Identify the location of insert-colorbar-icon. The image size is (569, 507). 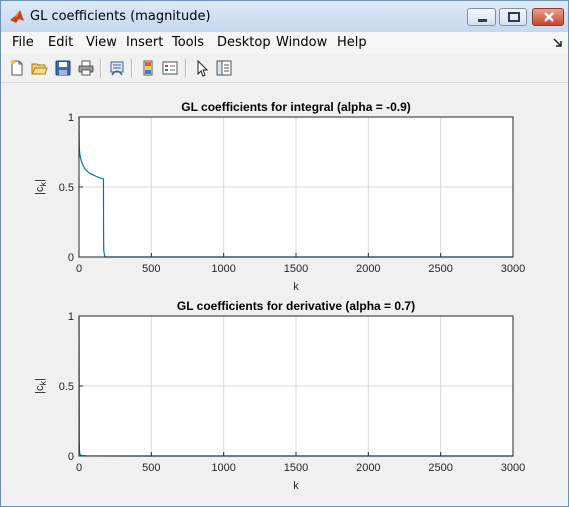
(148, 68).